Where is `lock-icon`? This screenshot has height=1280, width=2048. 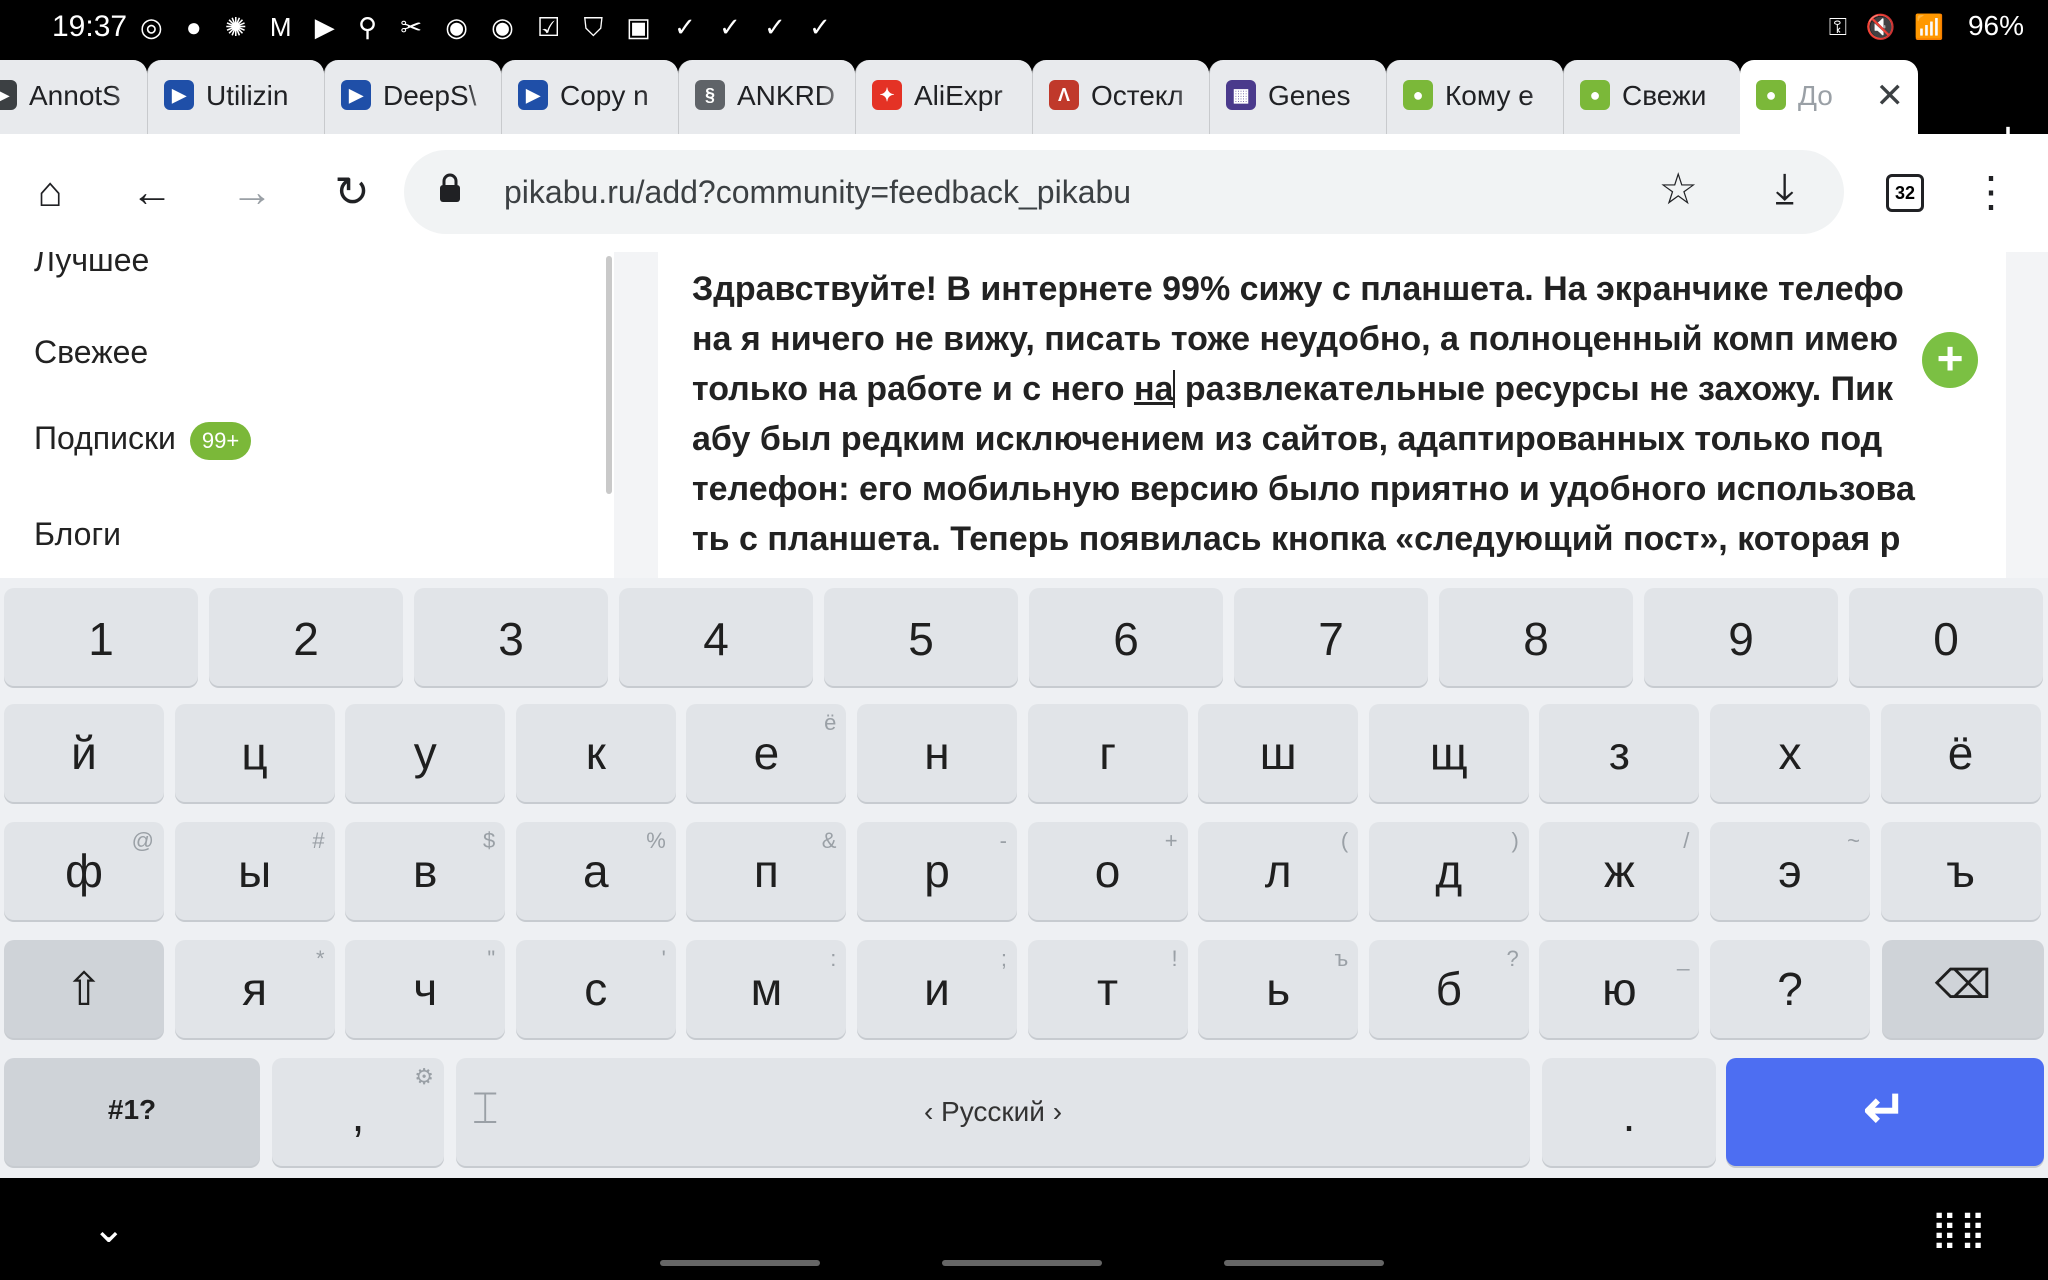 lock-icon is located at coordinates (450, 190).